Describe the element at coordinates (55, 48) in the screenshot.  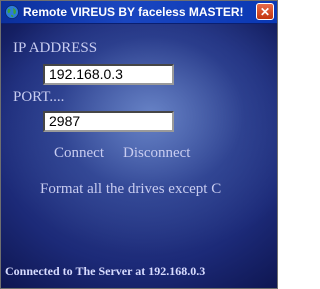
I see `ip-address-label: IP ADDRESS` at that location.